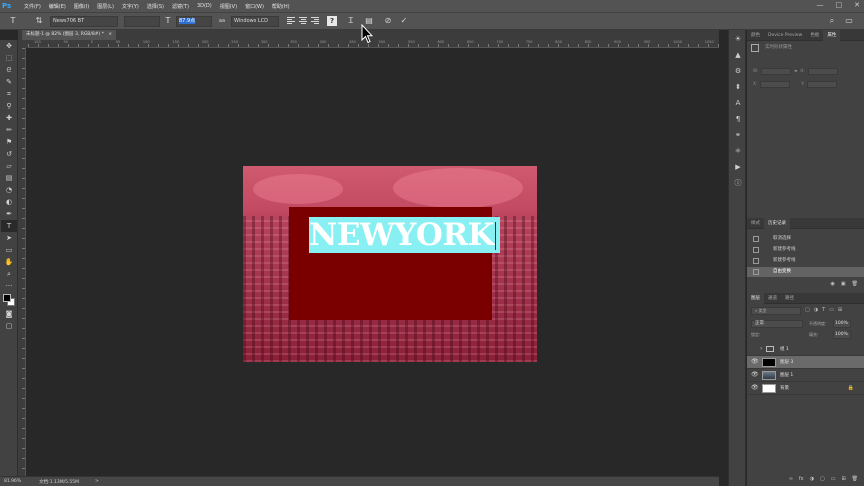 The height and width of the screenshot is (486, 864). I want to click on height-field, so click(822, 71).